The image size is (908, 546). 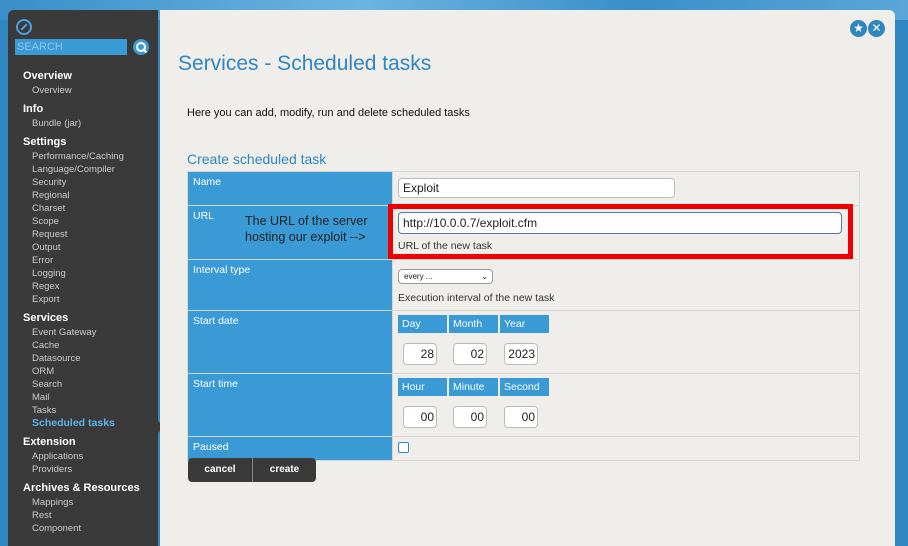 What do you see at coordinates (620, 231) in the screenshot?
I see `highlight-box` at bounding box center [620, 231].